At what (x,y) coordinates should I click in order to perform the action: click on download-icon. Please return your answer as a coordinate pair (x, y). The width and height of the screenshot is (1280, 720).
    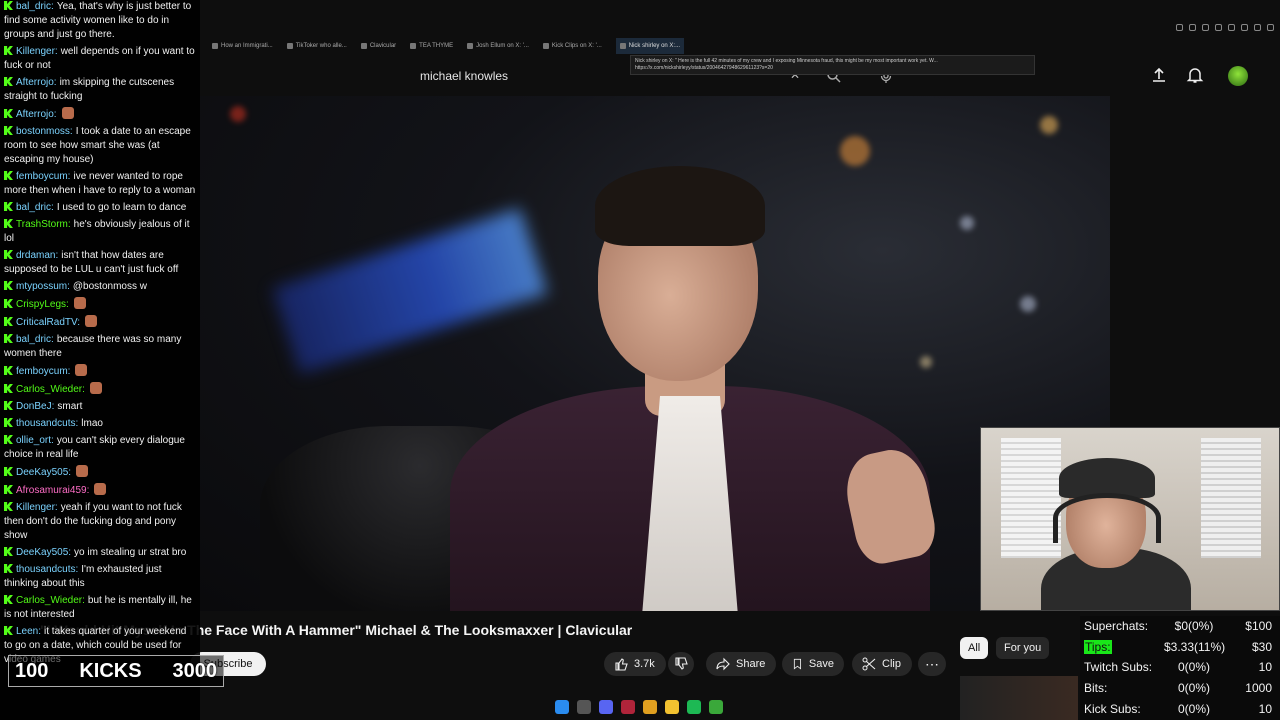
    Looking at the image, I should click on (1257, 27).